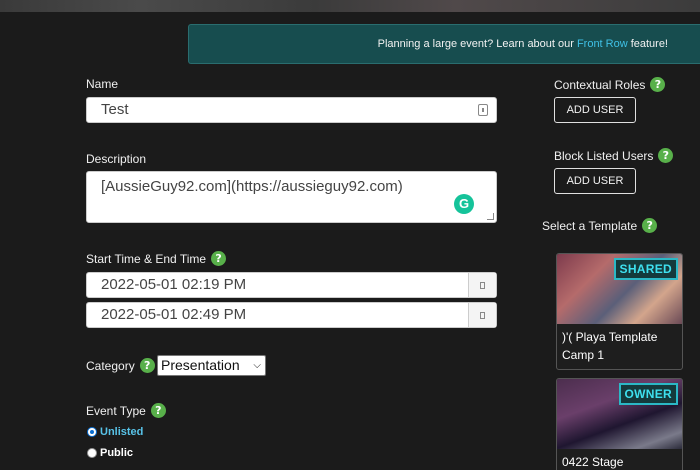  Describe the element at coordinates (117, 453) in the screenshot. I see `public-label: Public` at that location.